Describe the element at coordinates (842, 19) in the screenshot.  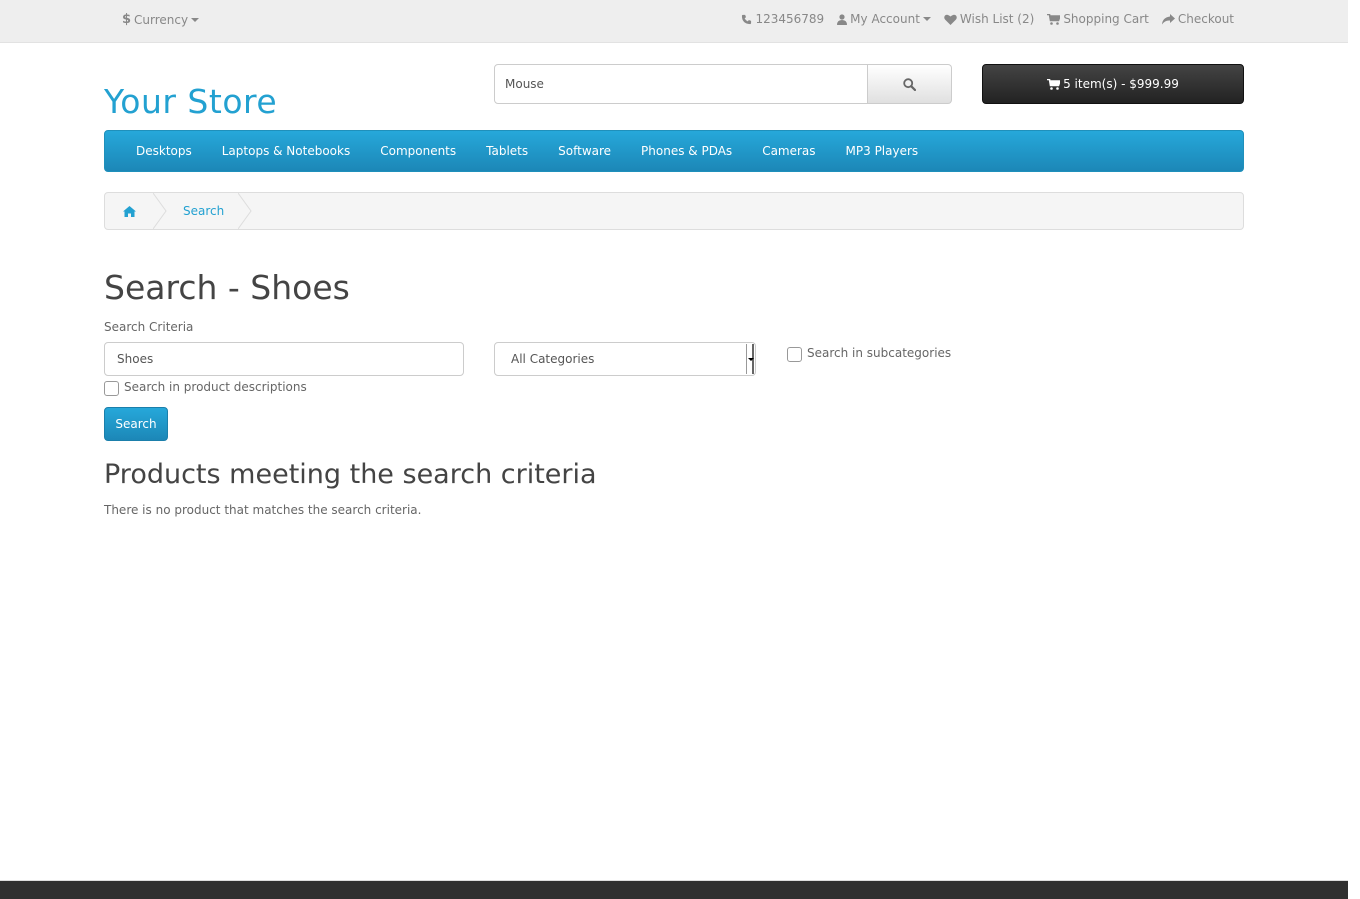
I see `user-icon` at that location.